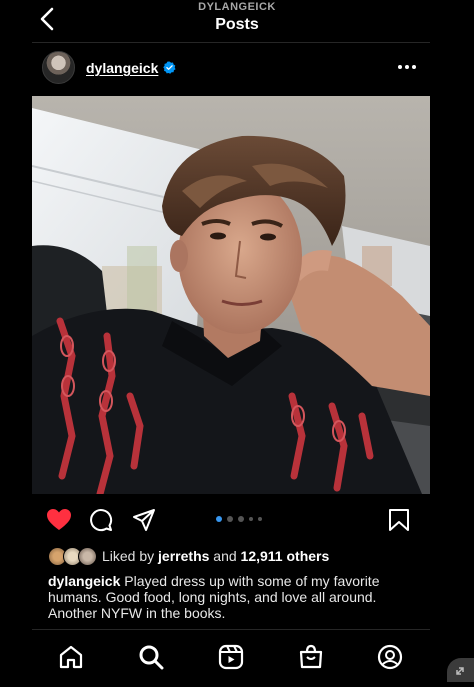 The image size is (474, 687). I want to click on account-handle: DYLANGEICK, so click(237, 7).